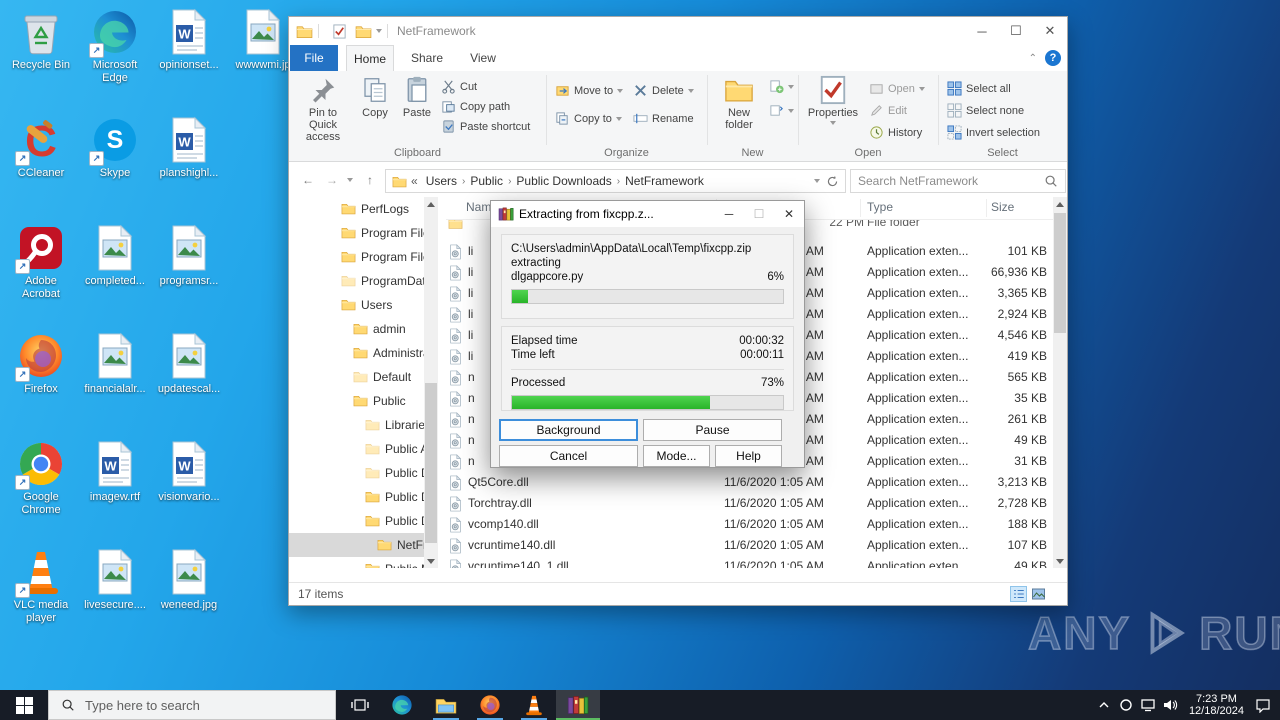  I want to click on taskbar-explorer-button, so click(446, 705).